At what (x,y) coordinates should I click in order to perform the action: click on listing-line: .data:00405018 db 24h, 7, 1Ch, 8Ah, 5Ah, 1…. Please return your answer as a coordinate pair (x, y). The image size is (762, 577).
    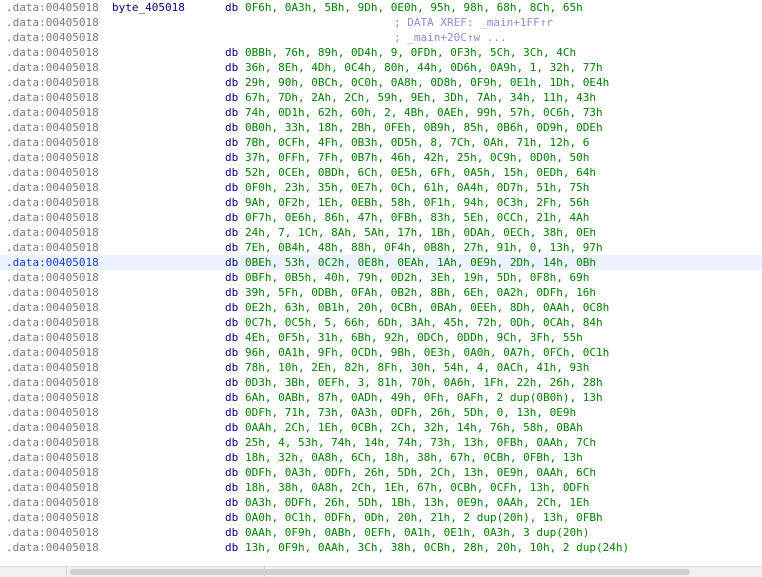
    Looking at the image, I should click on (381, 232).